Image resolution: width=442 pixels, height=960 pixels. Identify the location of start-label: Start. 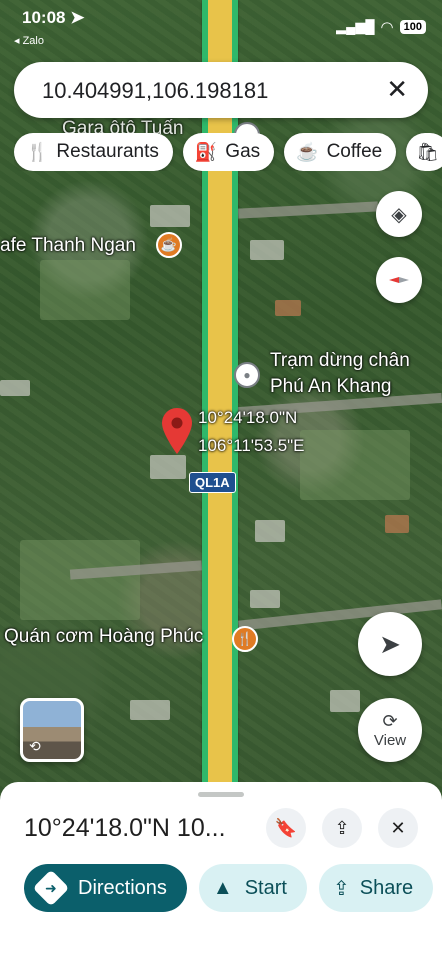
(265, 887).